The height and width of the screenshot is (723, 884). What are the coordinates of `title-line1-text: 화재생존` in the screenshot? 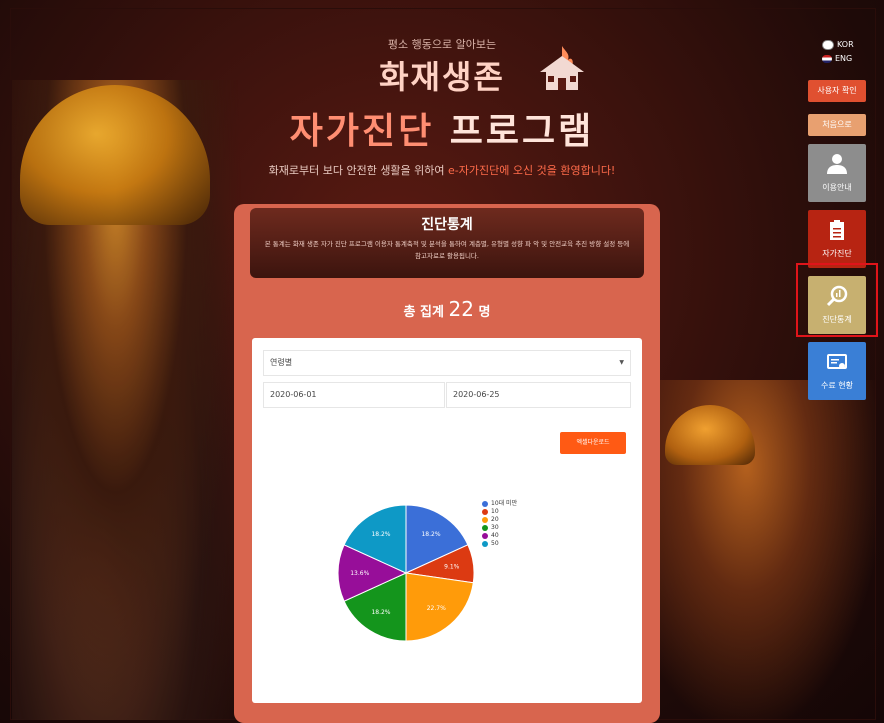 It's located at (442, 77).